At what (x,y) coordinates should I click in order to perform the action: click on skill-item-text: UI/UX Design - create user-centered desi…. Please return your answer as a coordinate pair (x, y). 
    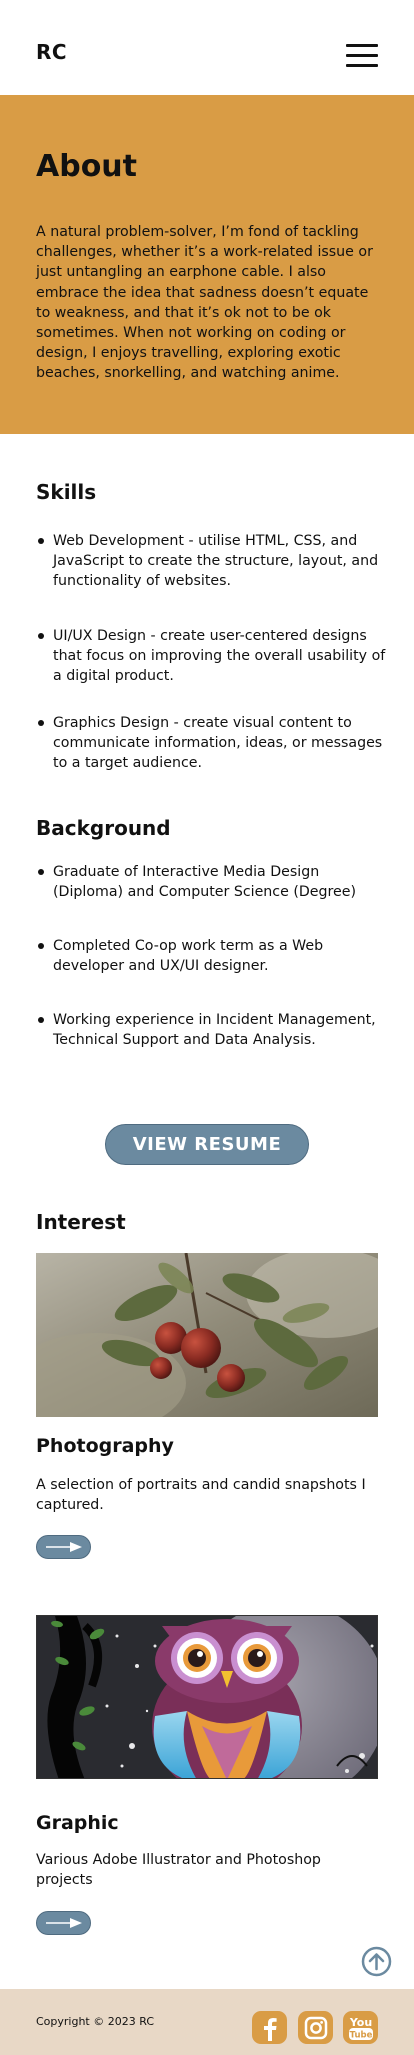
    Looking at the image, I should click on (219, 656).